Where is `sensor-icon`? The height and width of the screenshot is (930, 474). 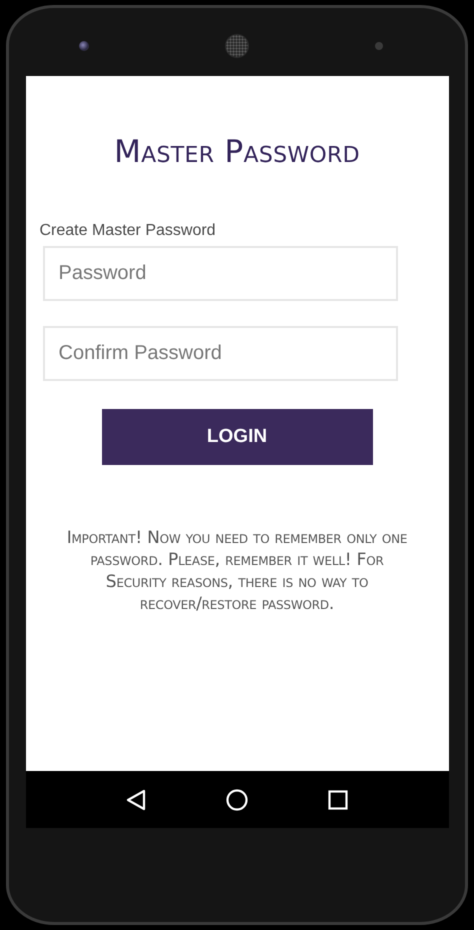
sensor-icon is located at coordinates (379, 46).